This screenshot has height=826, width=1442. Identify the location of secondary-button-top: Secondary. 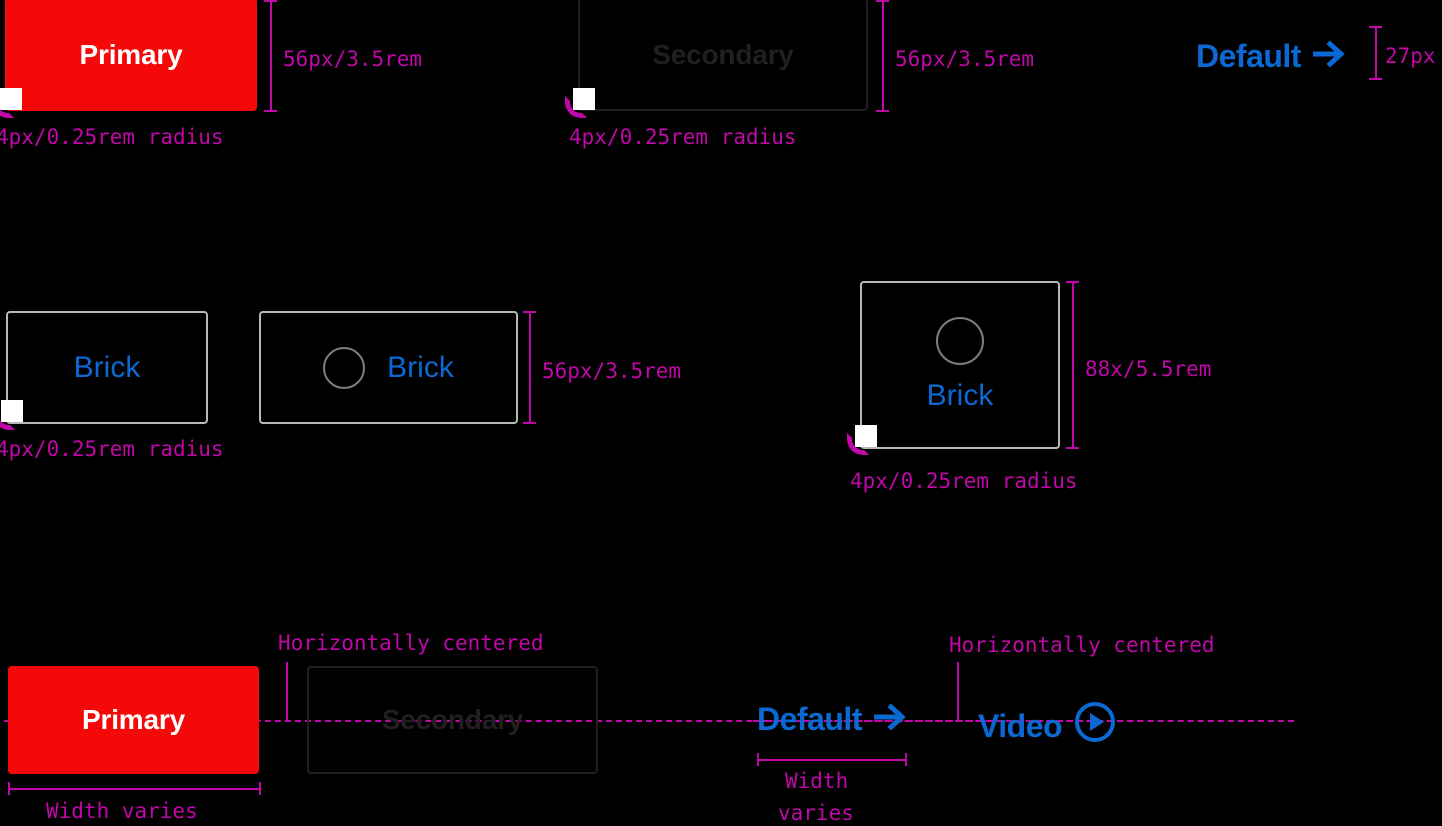
(723, 55).